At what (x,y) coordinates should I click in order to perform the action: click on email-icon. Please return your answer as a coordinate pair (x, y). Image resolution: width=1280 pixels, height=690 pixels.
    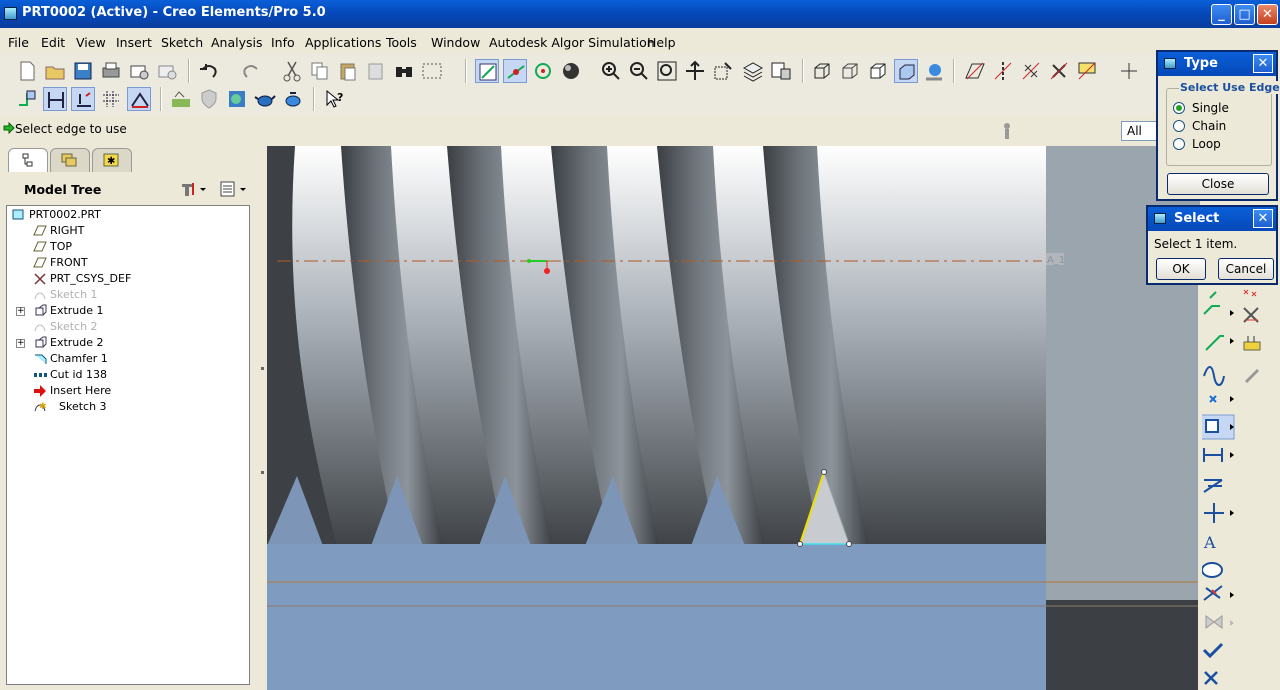
    Looking at the image, I should click on (139, 71).